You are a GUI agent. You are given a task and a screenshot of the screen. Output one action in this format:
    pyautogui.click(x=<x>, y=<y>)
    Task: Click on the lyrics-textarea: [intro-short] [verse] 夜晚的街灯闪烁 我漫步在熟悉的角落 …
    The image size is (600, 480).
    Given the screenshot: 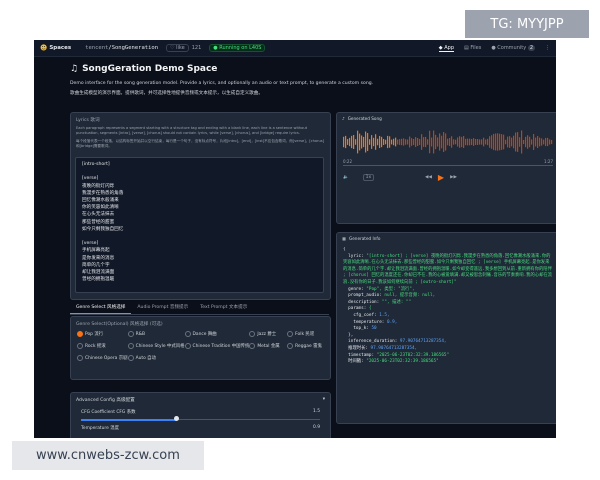 What is the action you would take?
    pyautogui.click(x=199, y=225)
    